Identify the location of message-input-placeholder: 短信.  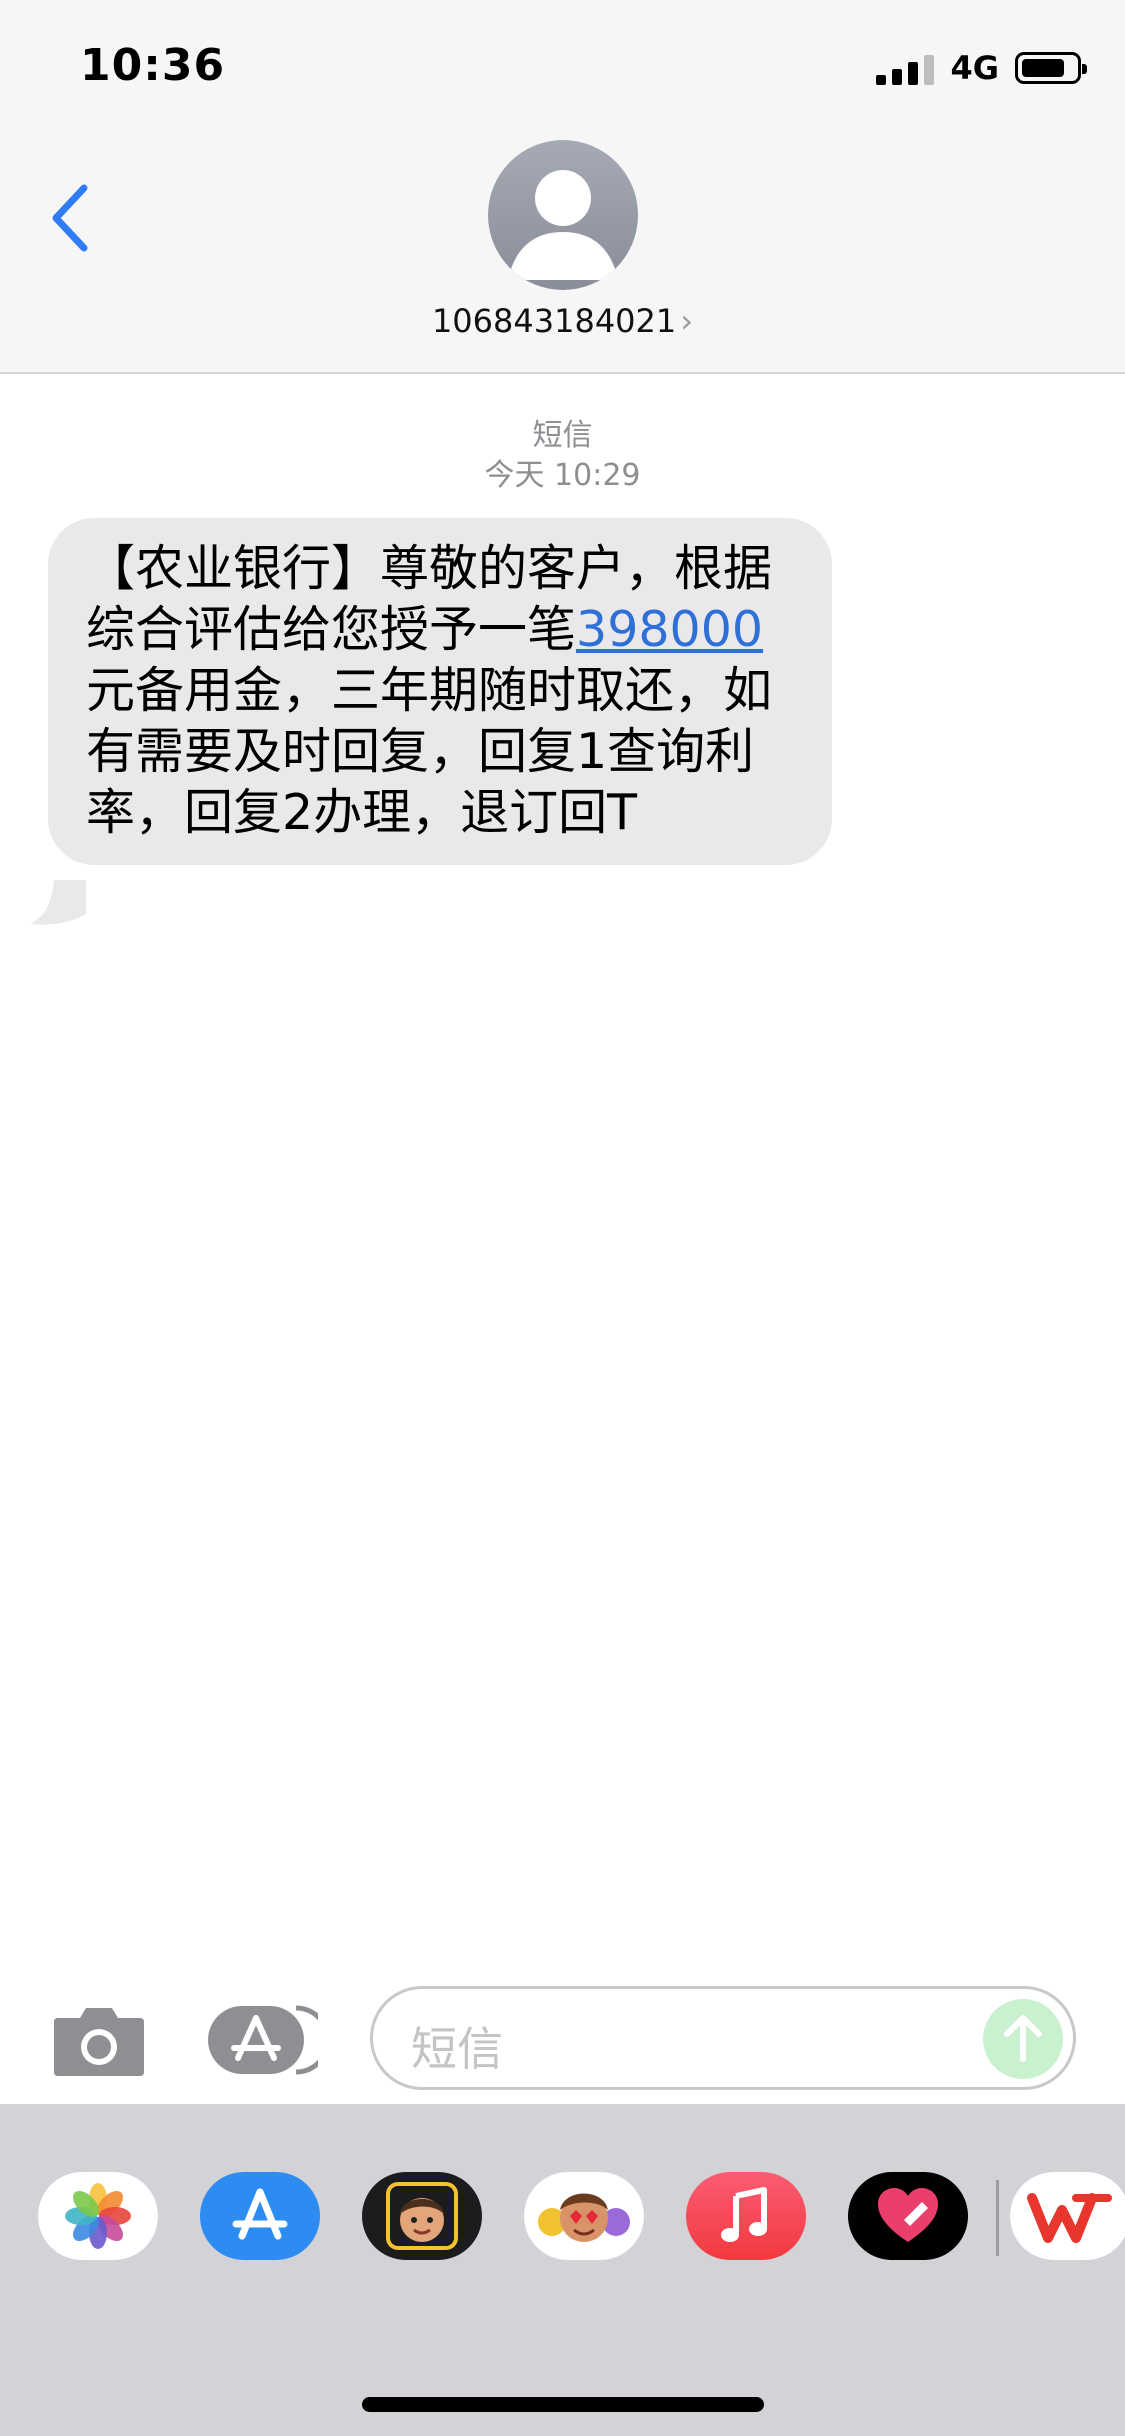
(457, 2049).